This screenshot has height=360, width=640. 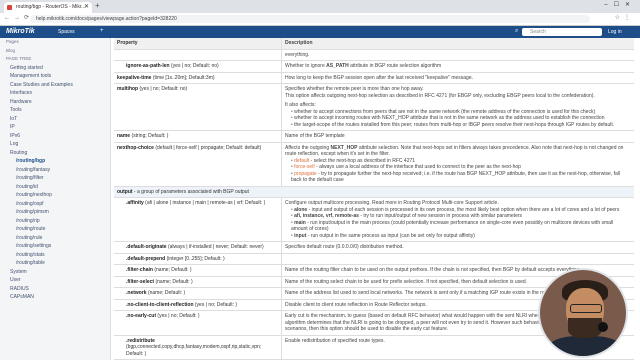 I want to click on confluence-header: MikroTik Spaces + Search ⌕ Log in, so click(x=320, y=32).